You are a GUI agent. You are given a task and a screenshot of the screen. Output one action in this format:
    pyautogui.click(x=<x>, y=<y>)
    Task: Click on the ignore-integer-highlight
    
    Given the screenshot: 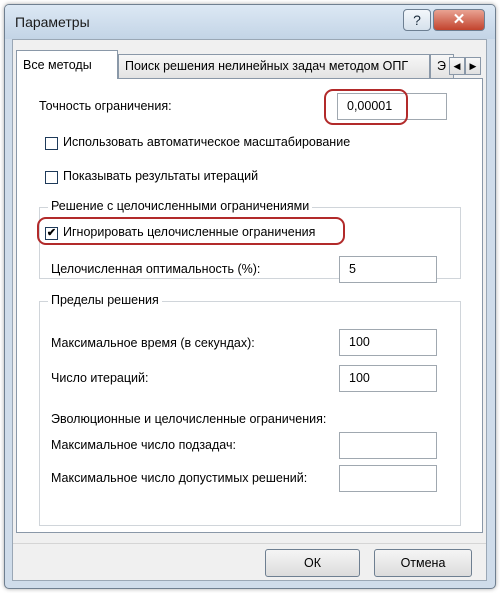 What is the action you would take?
    pyautogui.click(x=191, y=231)
    